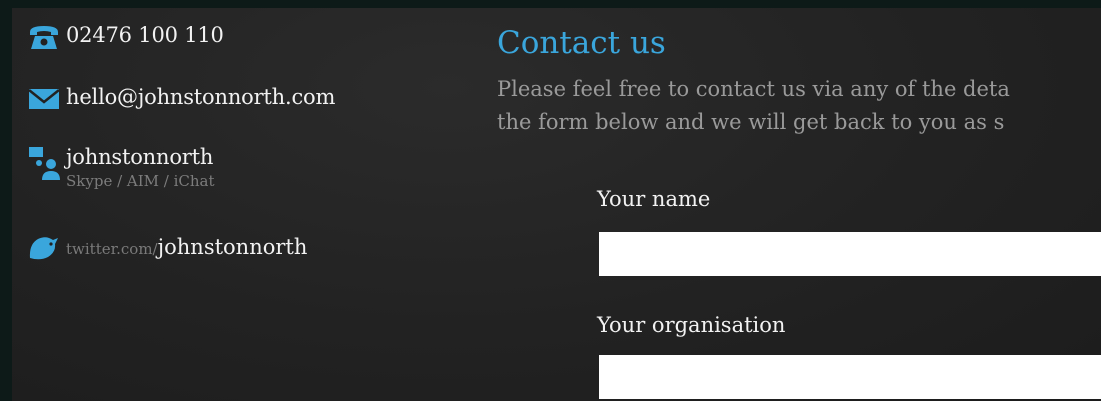 The image size is (1101, 401). I want to click on chat-details: johnstonnorth Skype / AIM / iChat, so click(140, 167).